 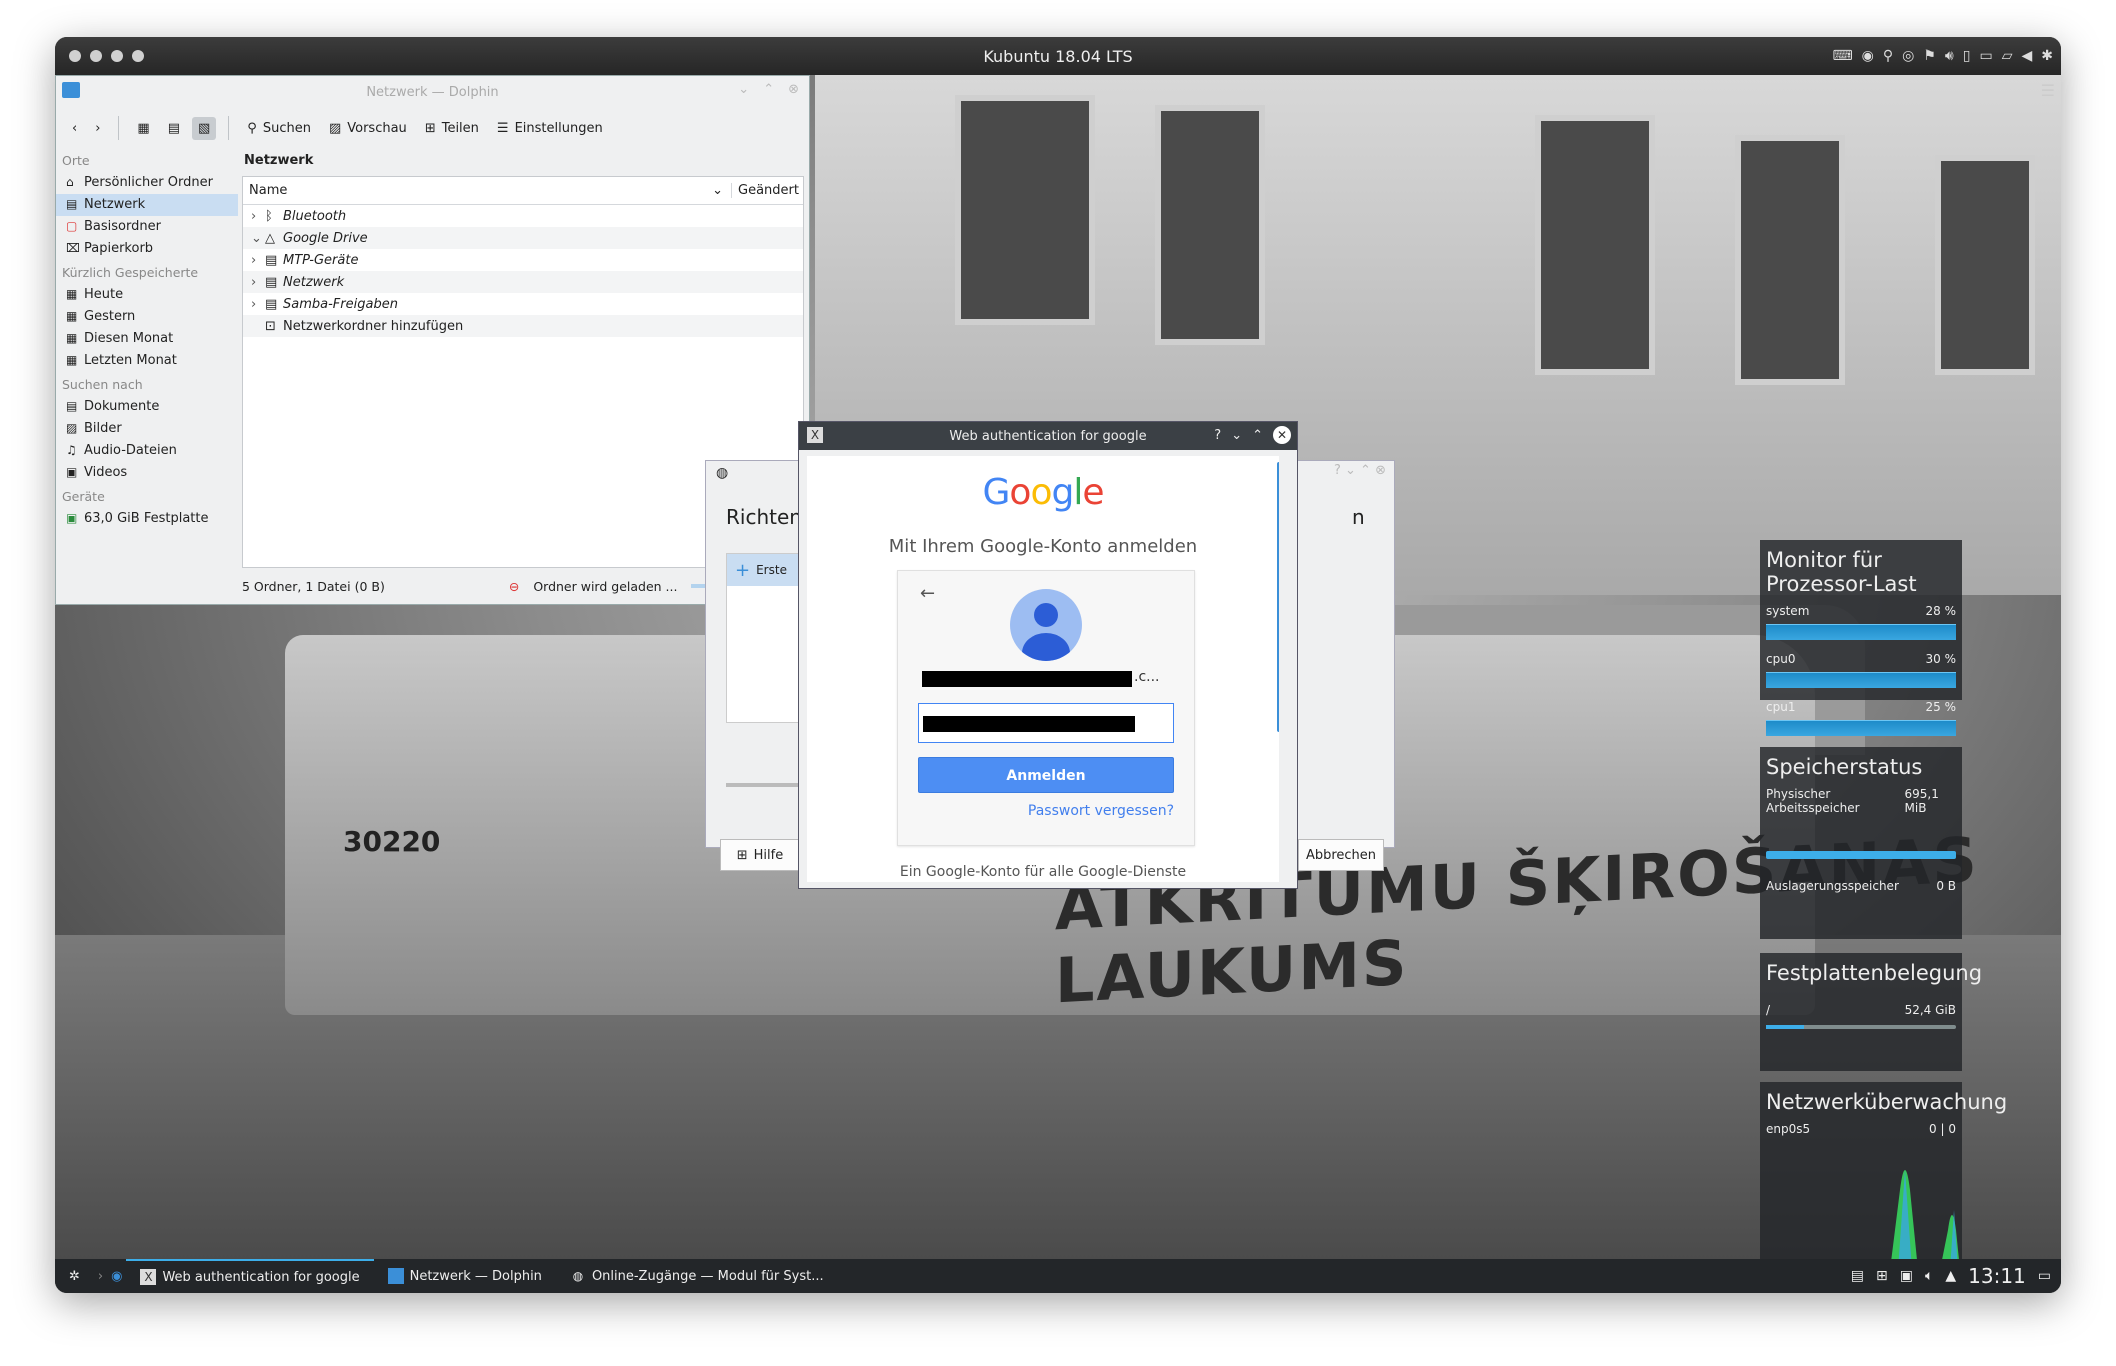 I want to click on sidebar-item-audio: ♫ Audio-Dateien, so click(x=147, y=451).